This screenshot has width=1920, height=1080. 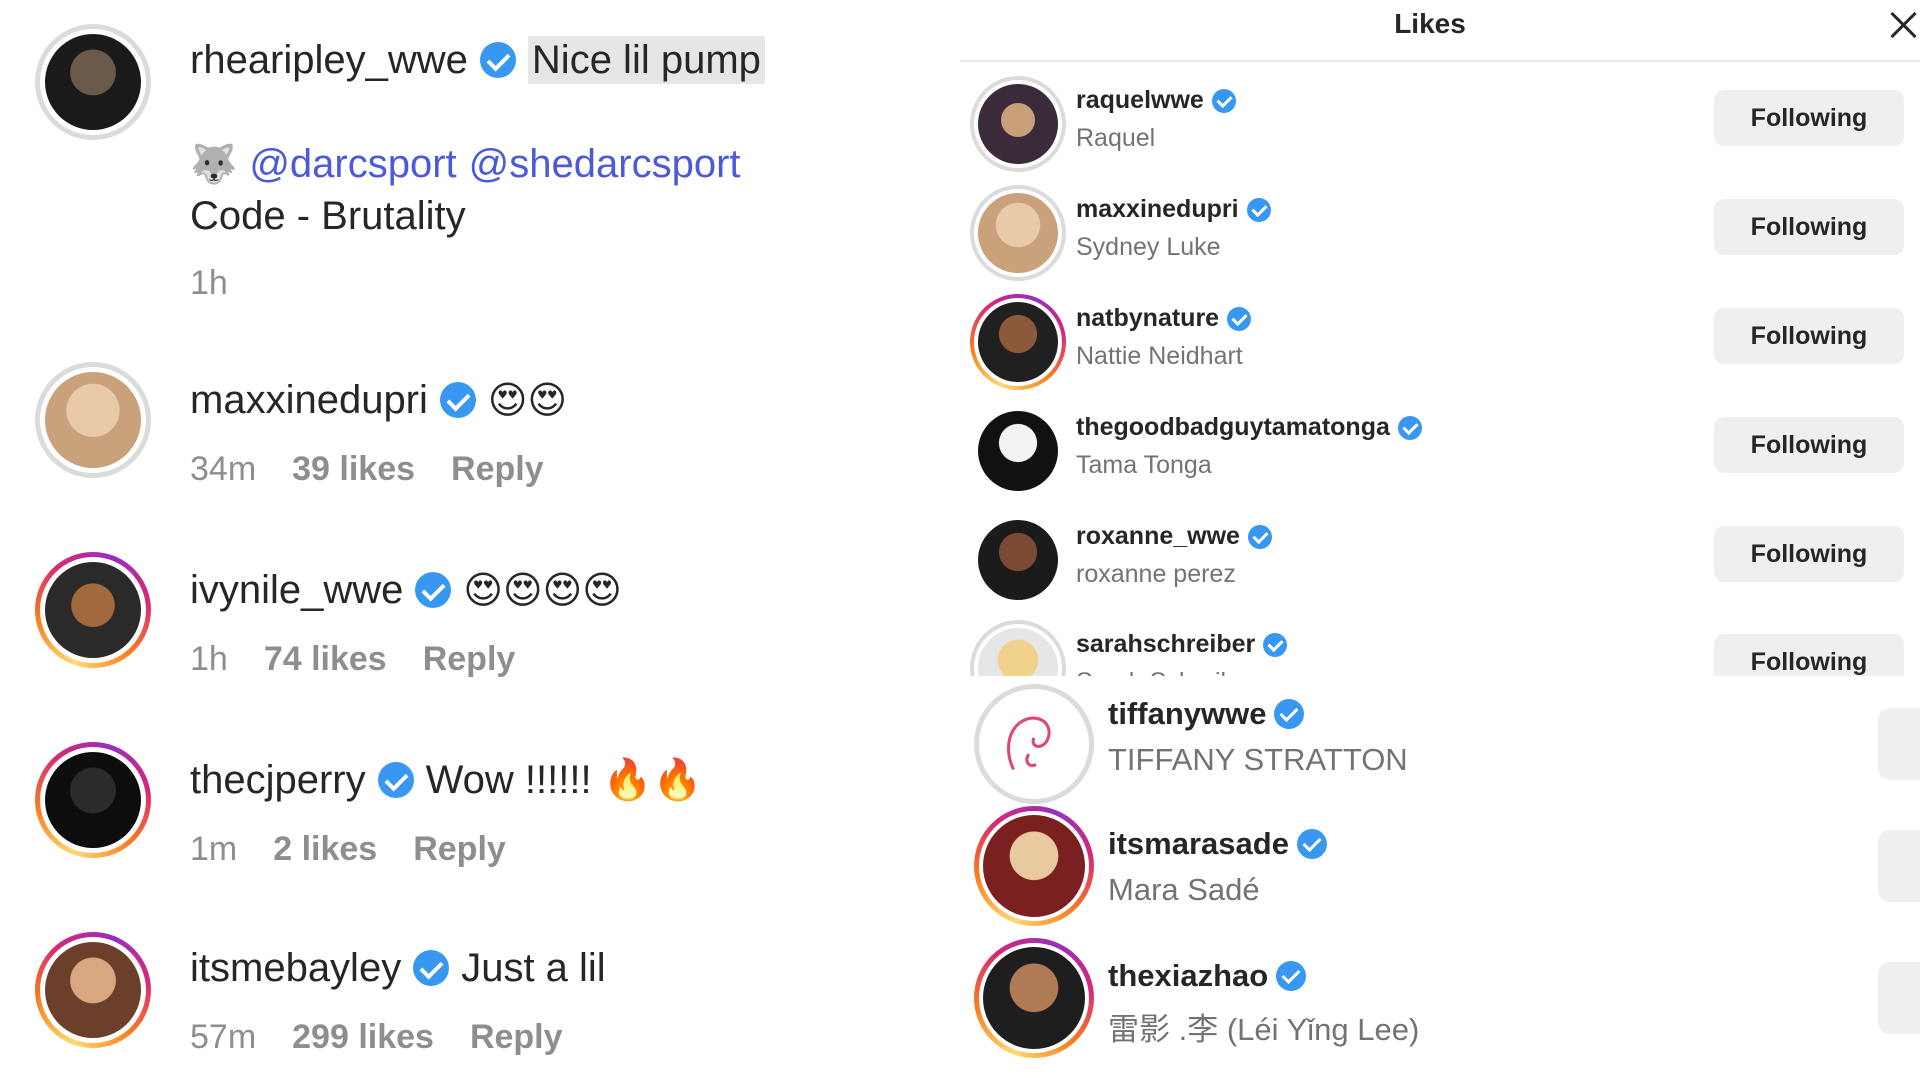 I want to click on close-icon, so click(x=1903, y=25).